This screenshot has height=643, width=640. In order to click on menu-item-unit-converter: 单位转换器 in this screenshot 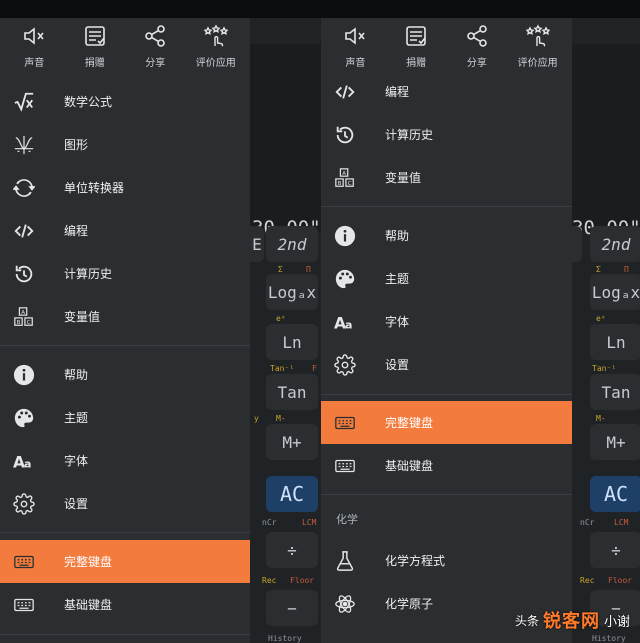, I will do `click(125, 187)`.